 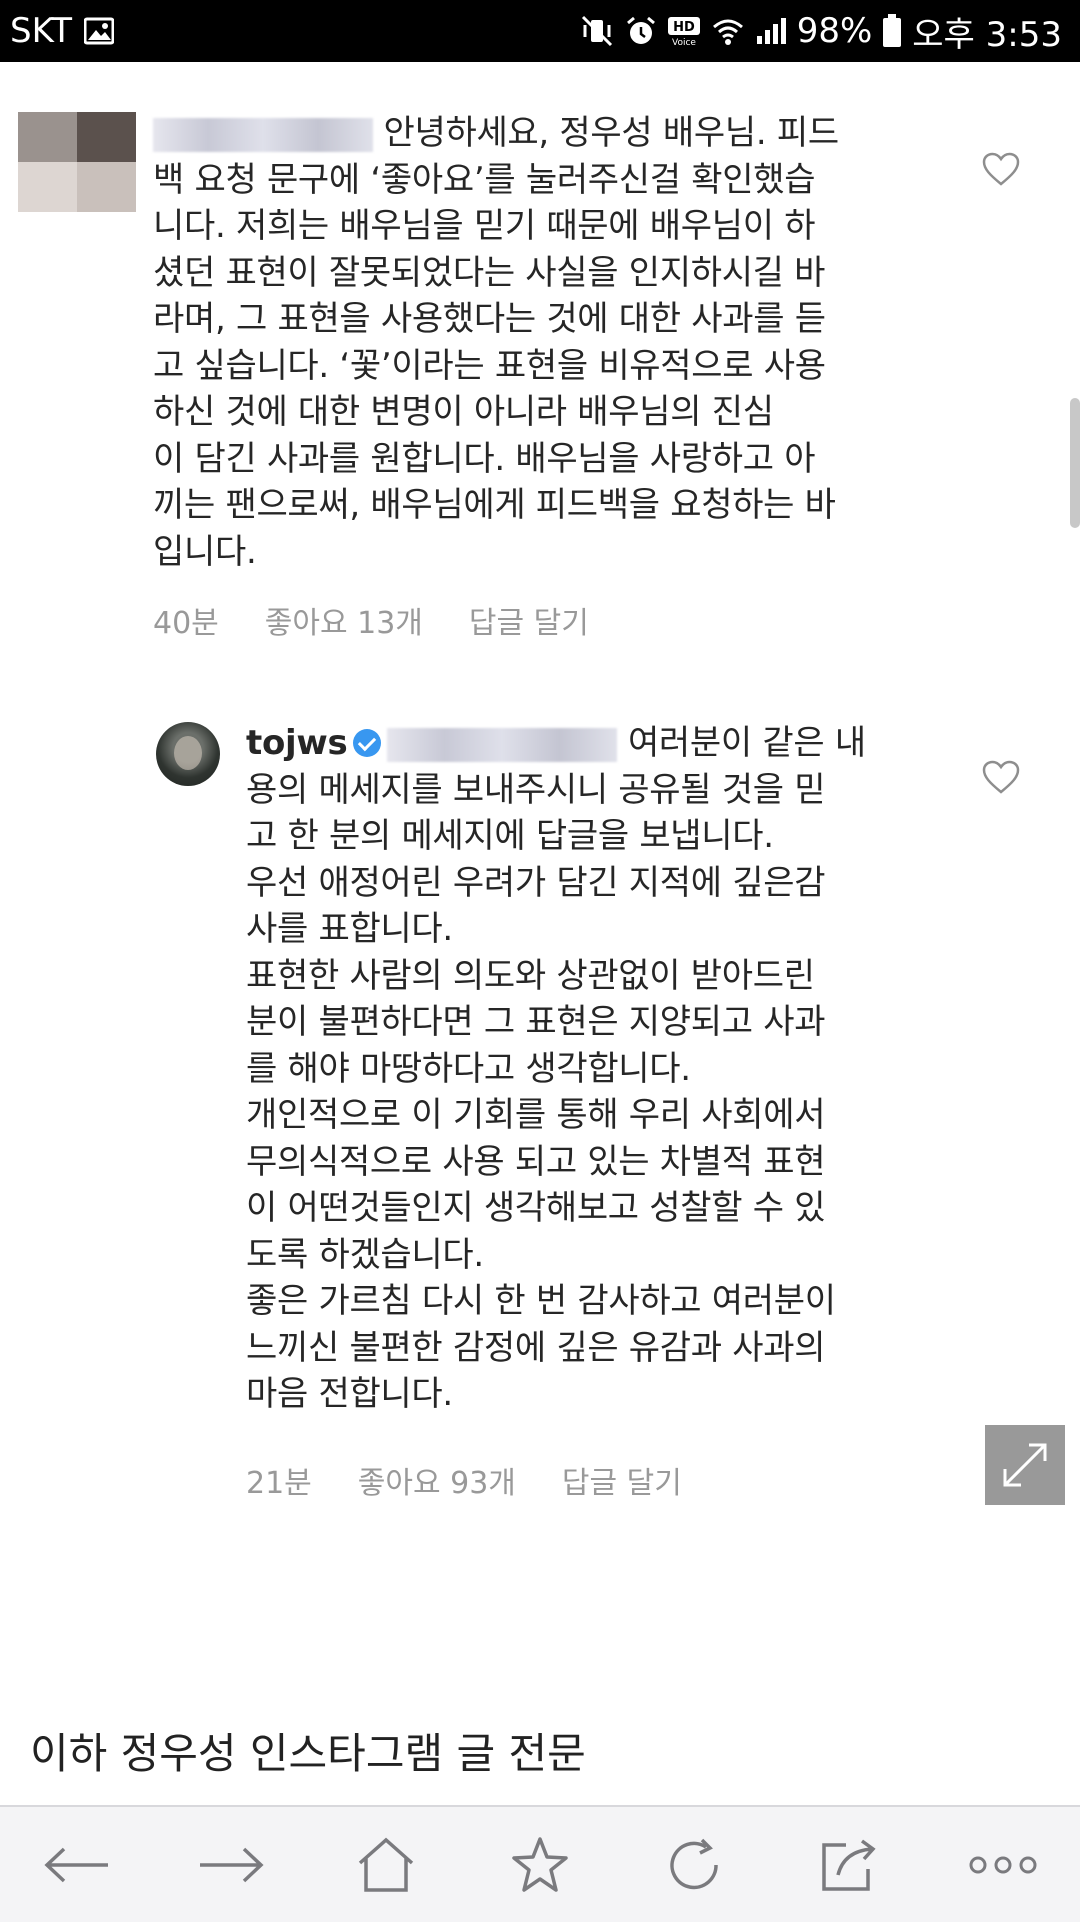 I want to click on status-clock: 오후 3:53, so click(x=987, y=34).